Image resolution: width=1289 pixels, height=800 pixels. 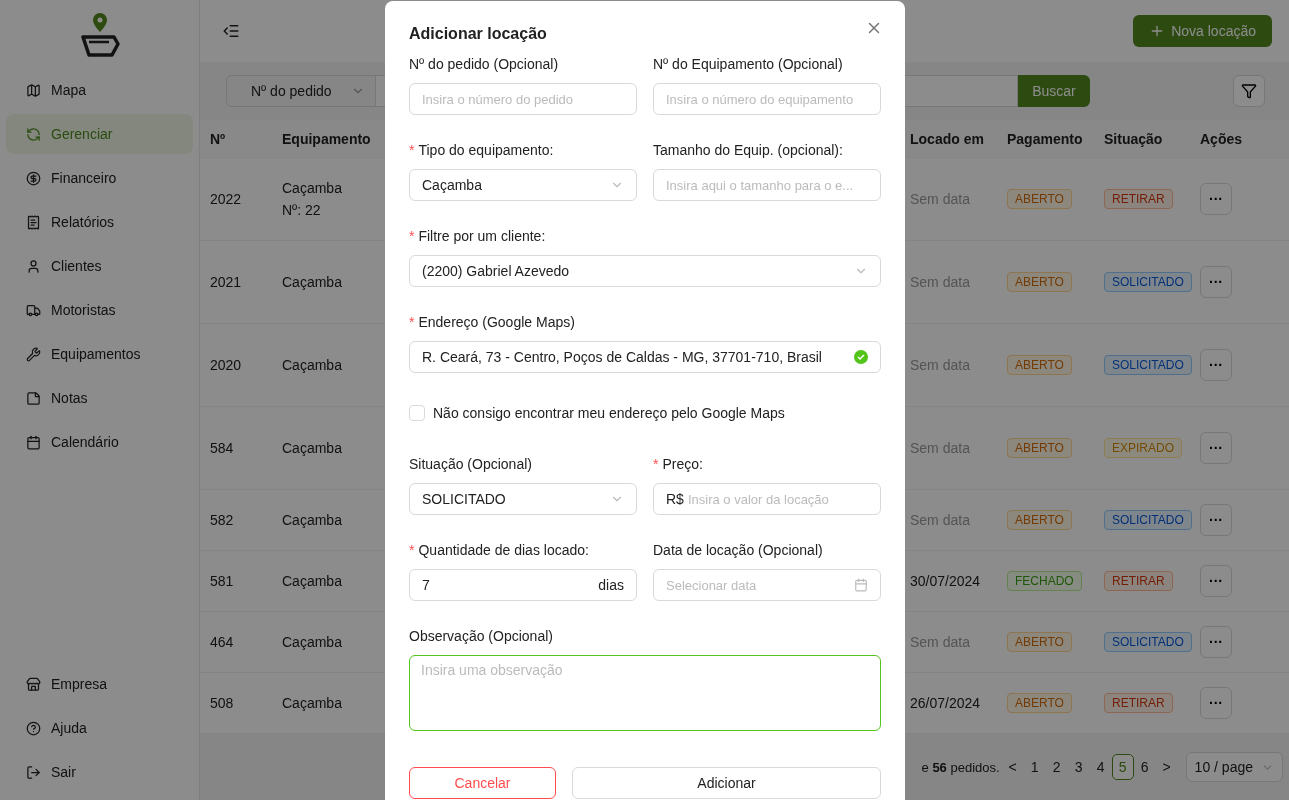 I want to click on field-label: * Quantidade de dias locado:, so click(x=499, y=550).